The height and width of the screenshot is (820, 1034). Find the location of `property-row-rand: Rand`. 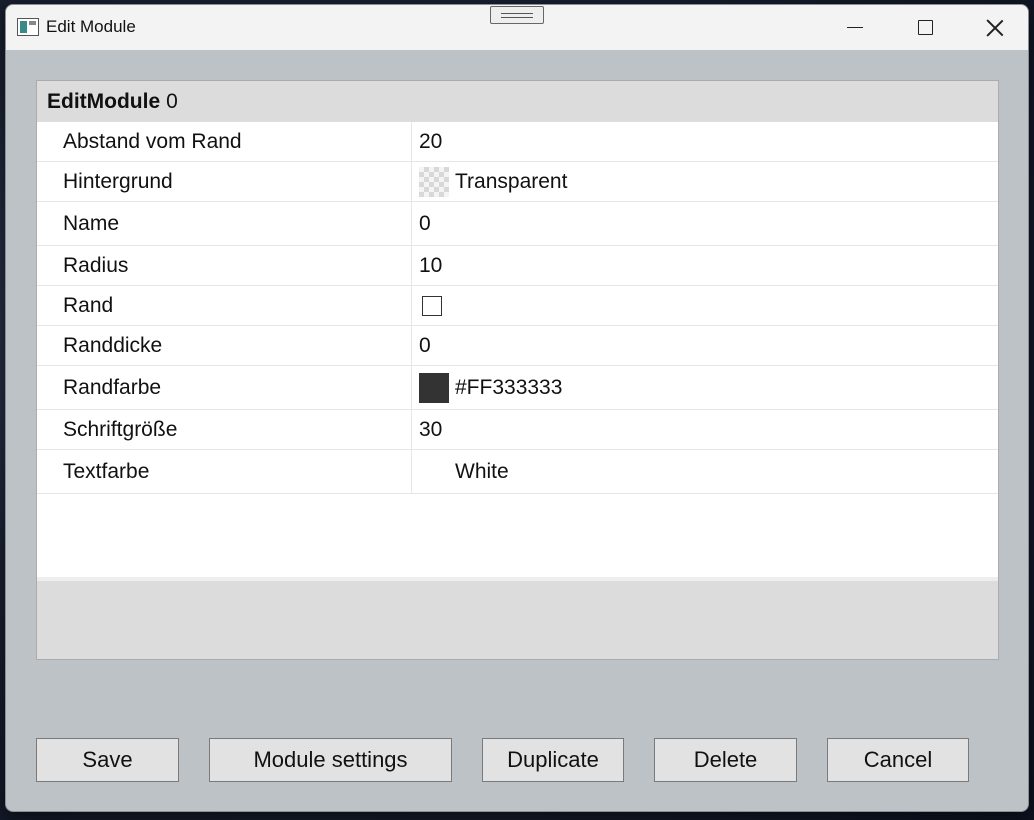

property-row-rand: Rand is located at coordinates (517, 306).